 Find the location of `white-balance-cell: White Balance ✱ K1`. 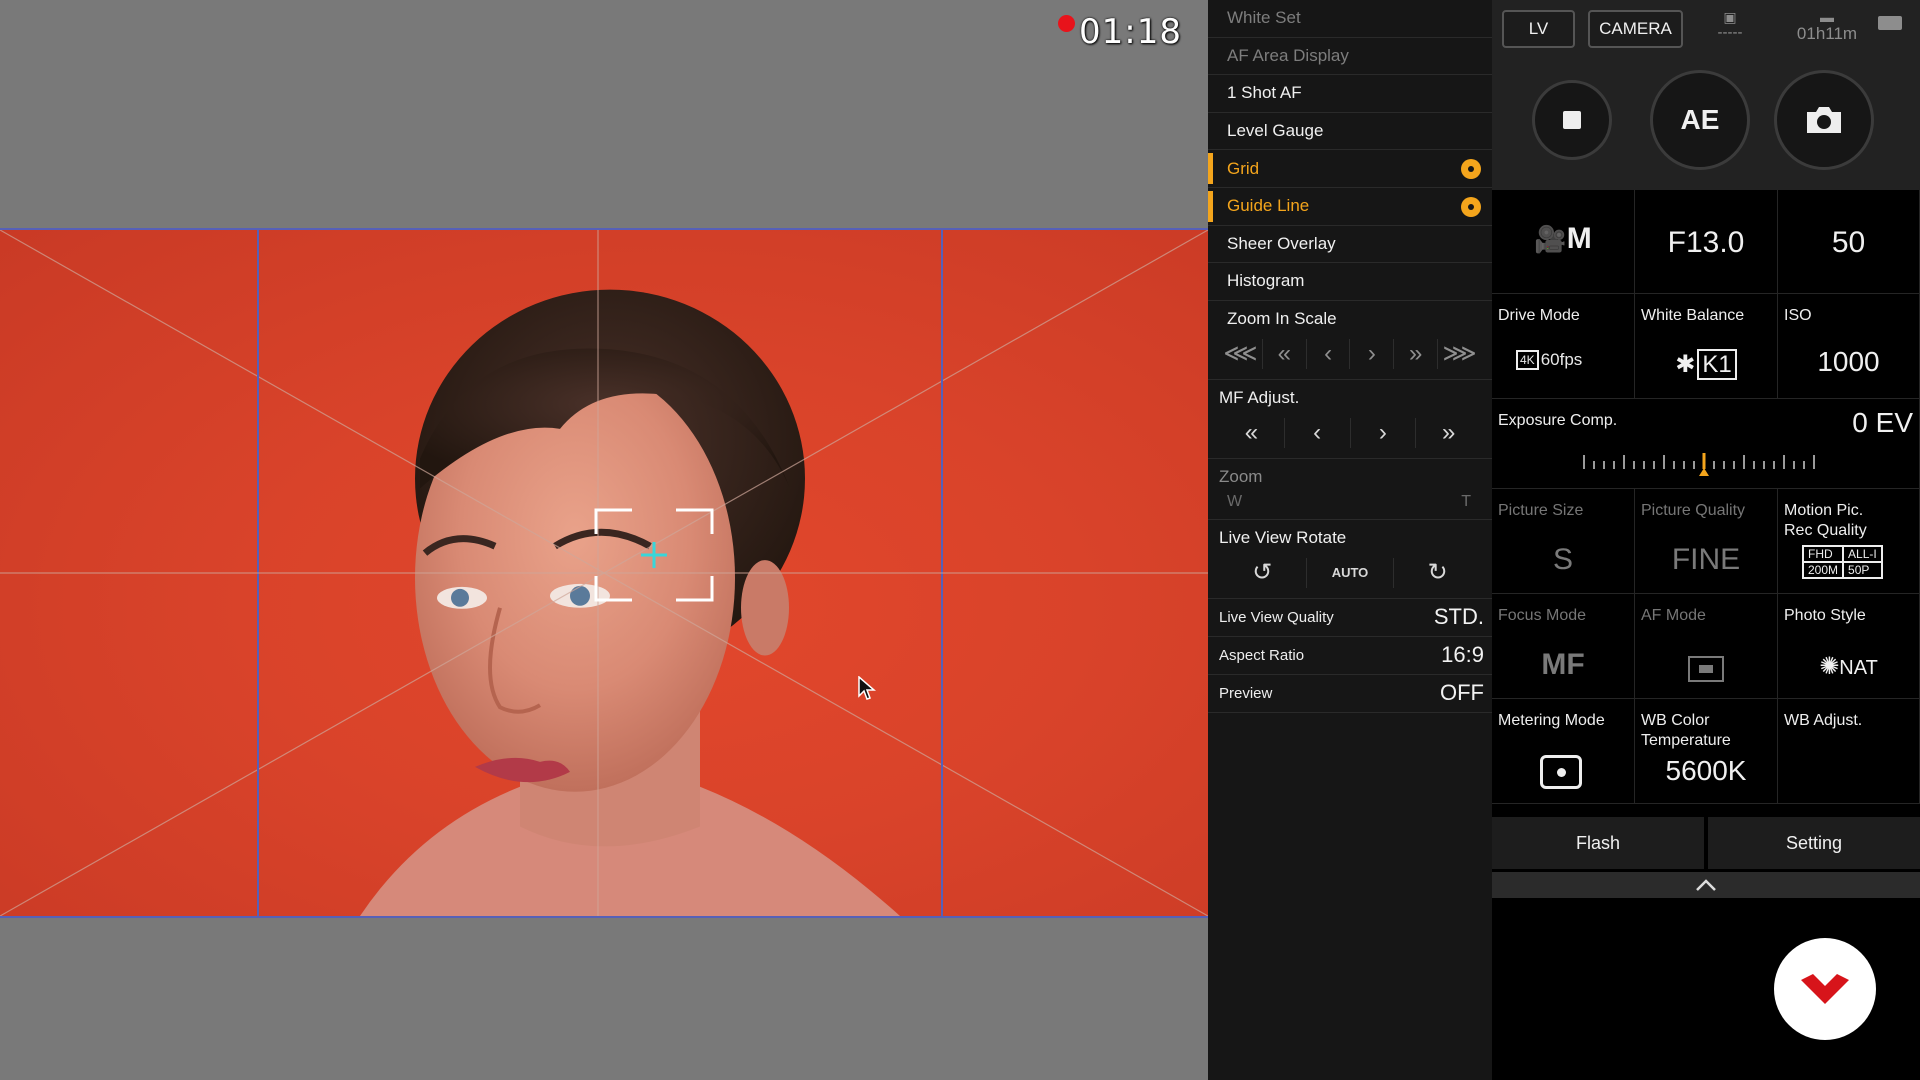

white-balance-cell: White Balance ✱ K1 is located at coordinates (1706, 346).